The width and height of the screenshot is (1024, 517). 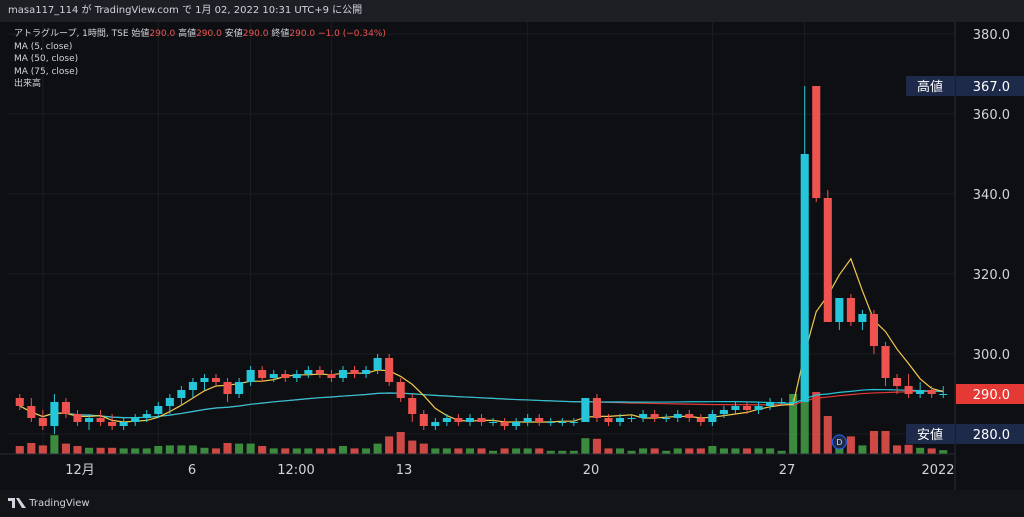 What do you see at coordinates (937, 470) in the screenshot?
I see `time-tick-label: 2022` at bounding box center [937, 470].